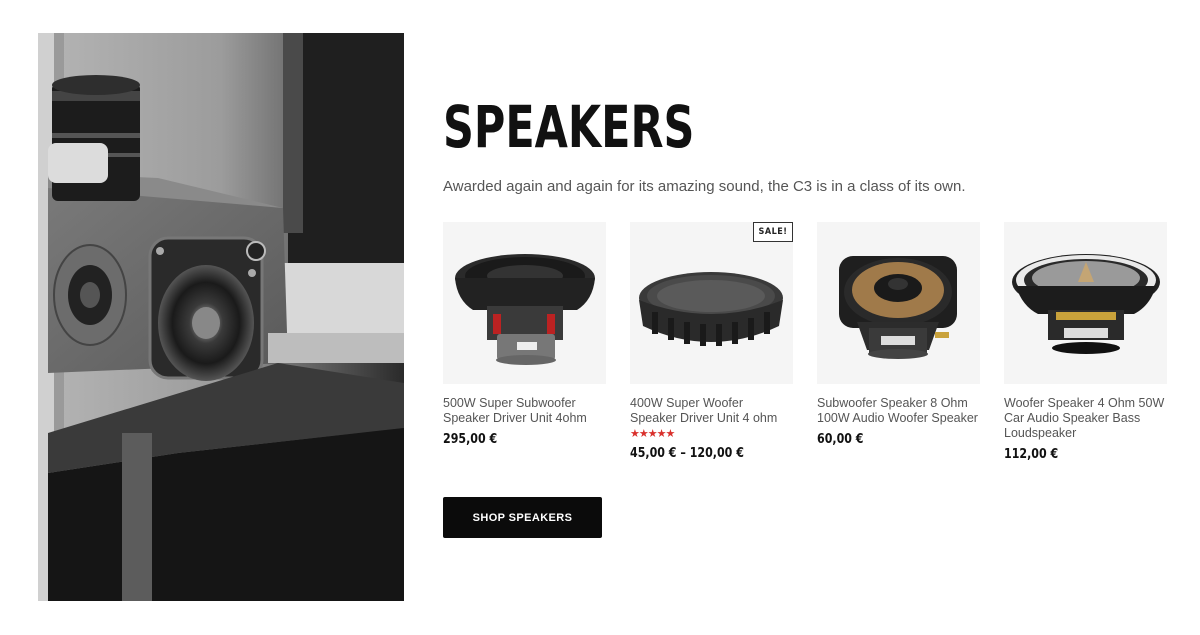  Describe the element at coordinates (773, 232) in the screenshot. I see `sale-badge: SALE!` at that location.